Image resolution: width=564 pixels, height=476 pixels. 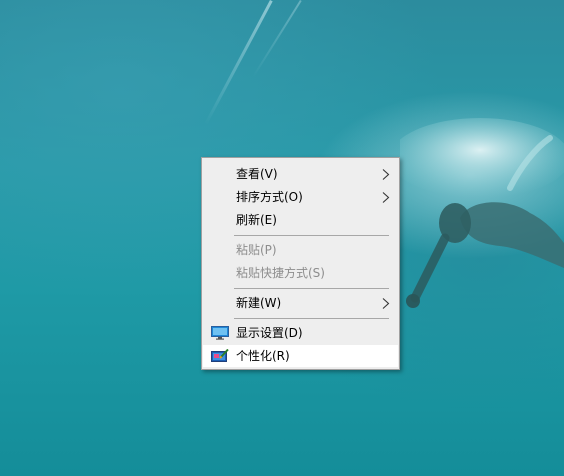 What do you see at coordinates (277, 39) in the screenshot?
I see `light-ray` at bounding box center [277, 39].